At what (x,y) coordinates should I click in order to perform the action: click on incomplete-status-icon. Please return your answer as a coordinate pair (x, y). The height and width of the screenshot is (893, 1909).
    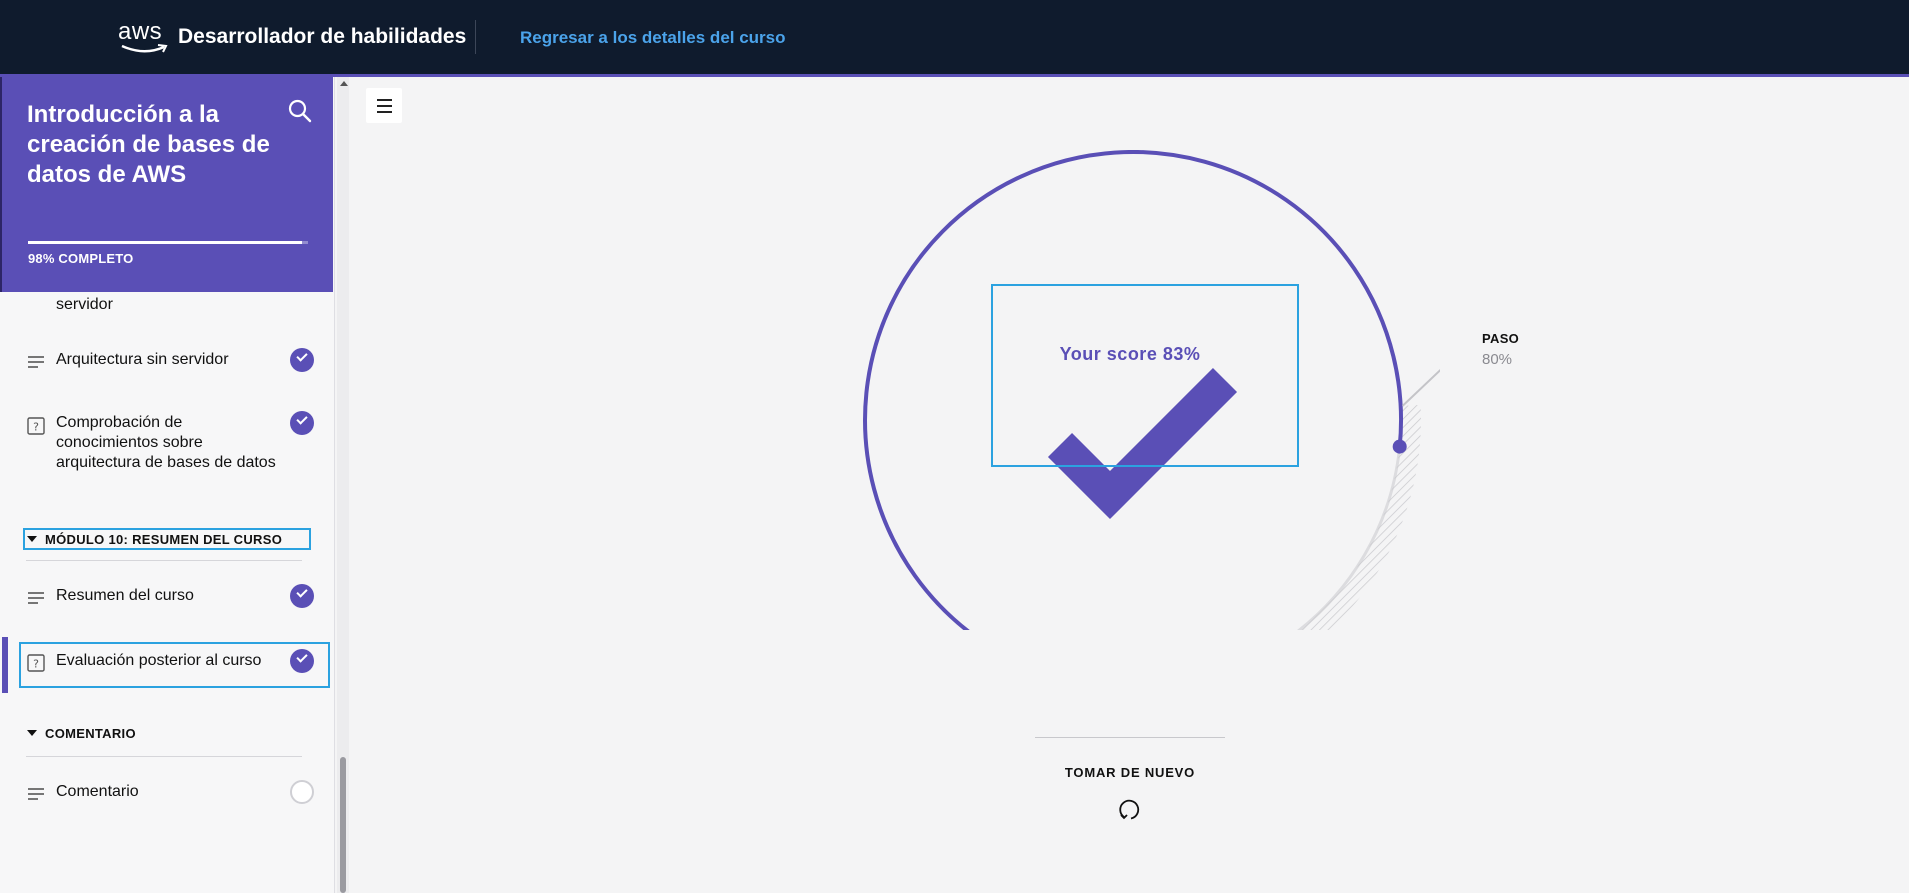
    Looking at the image, I should click on (302, 792).